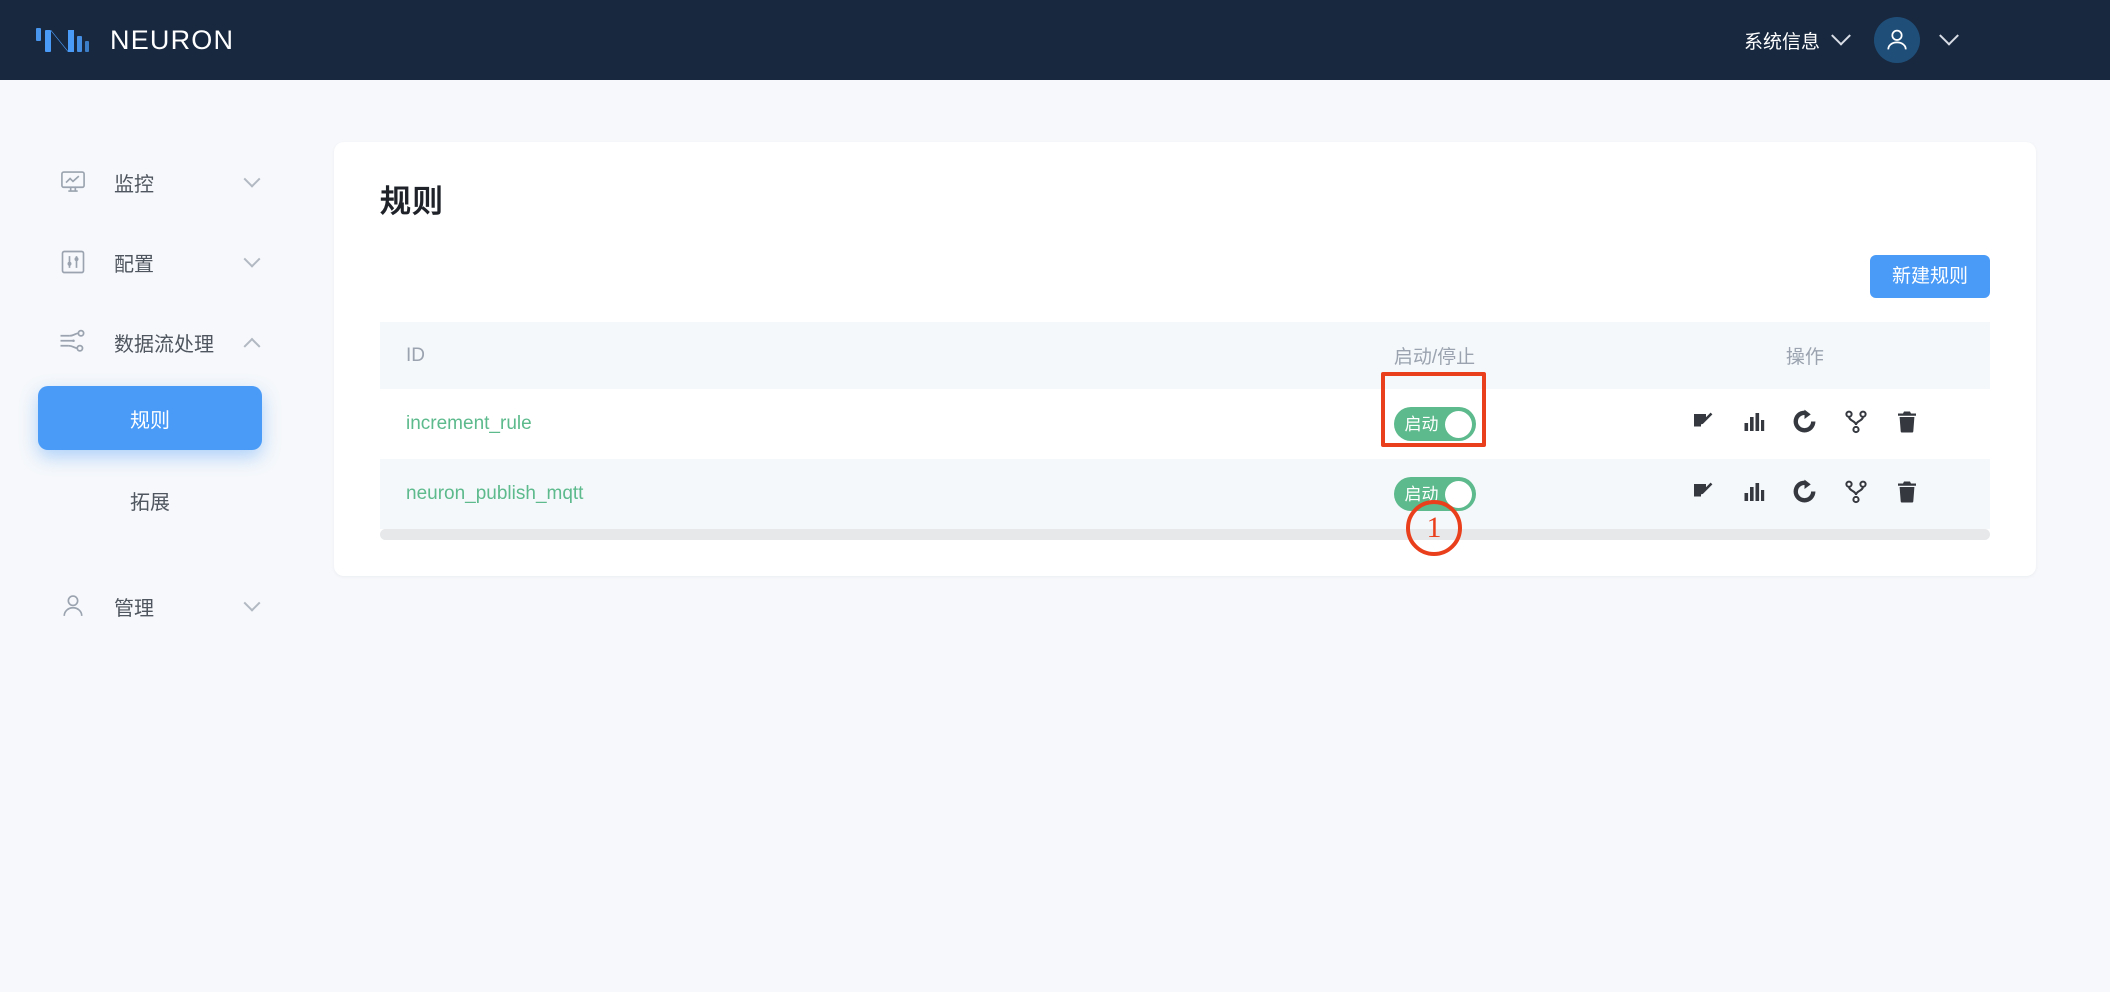 This screenshot has width=2110, height=992. I want to click on sidebar-item-dataflow: 数据流处理, so click(150, 342).